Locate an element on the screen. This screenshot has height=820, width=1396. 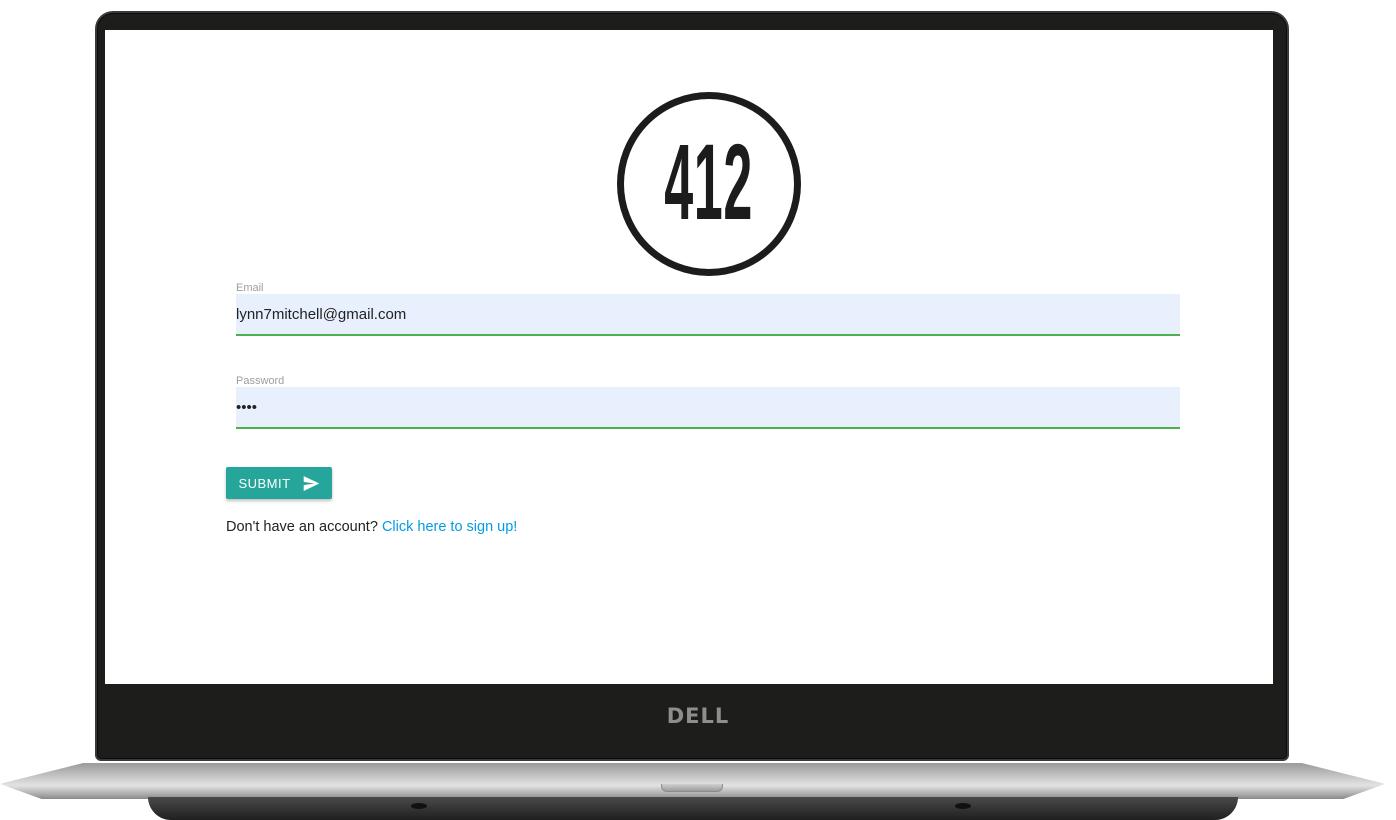
send-icon is located at coordinates (311, 483).